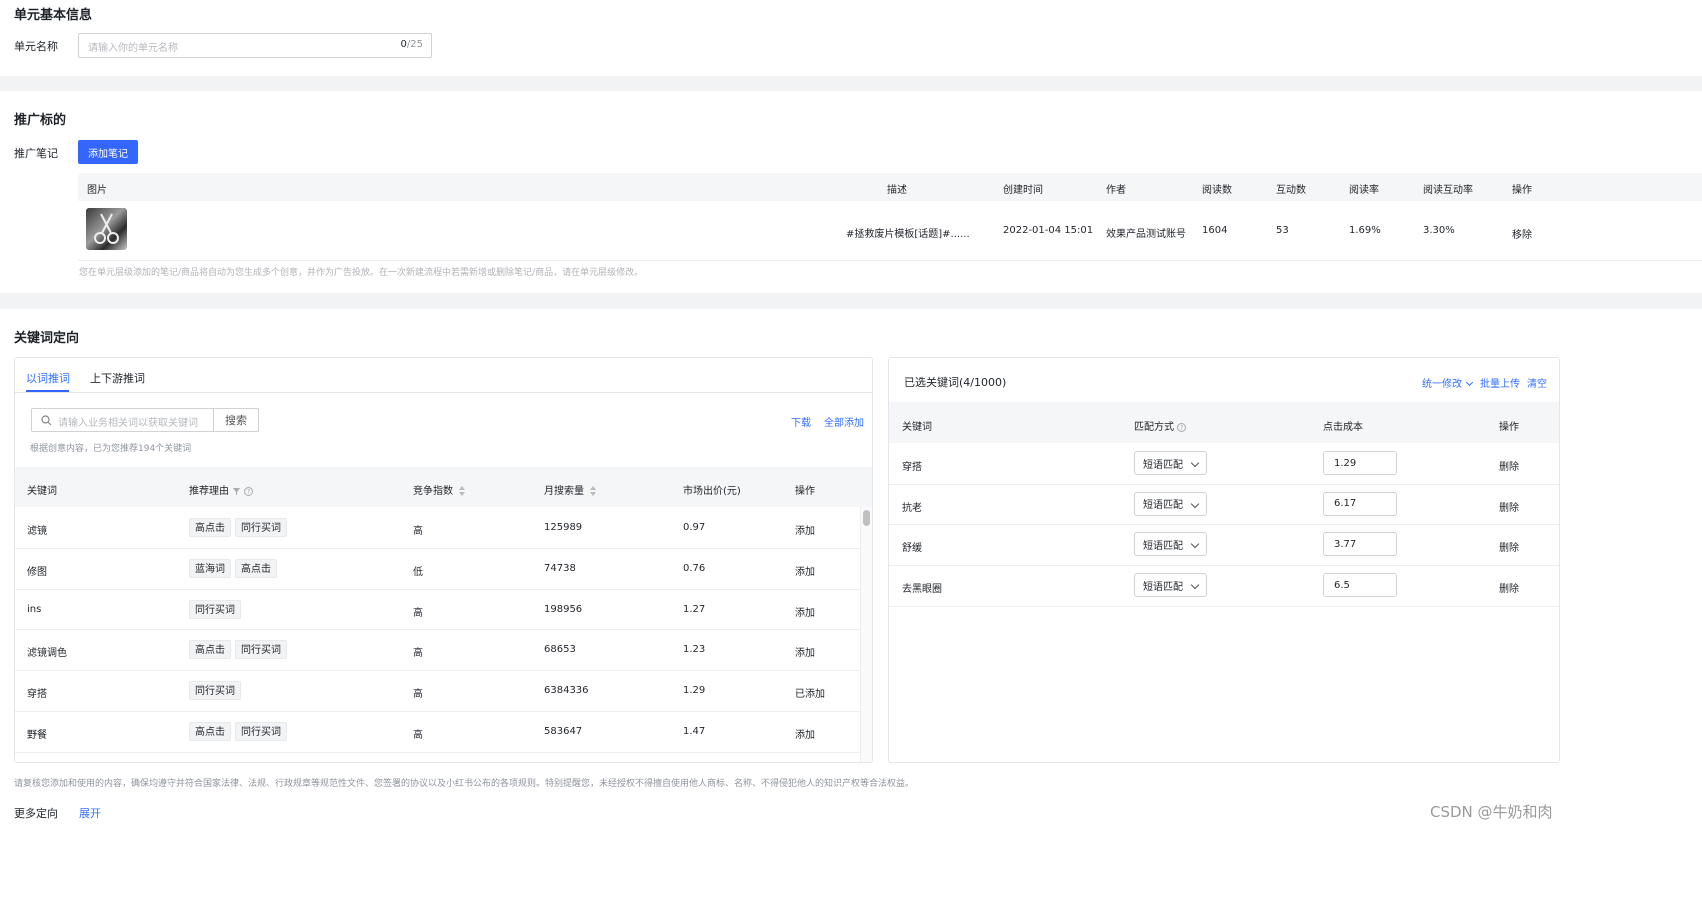  What do you see at coordinates (36, 153) in the screenshot?
I see `promo-note-label: 推广笔记` at bounding box center [36, 153].